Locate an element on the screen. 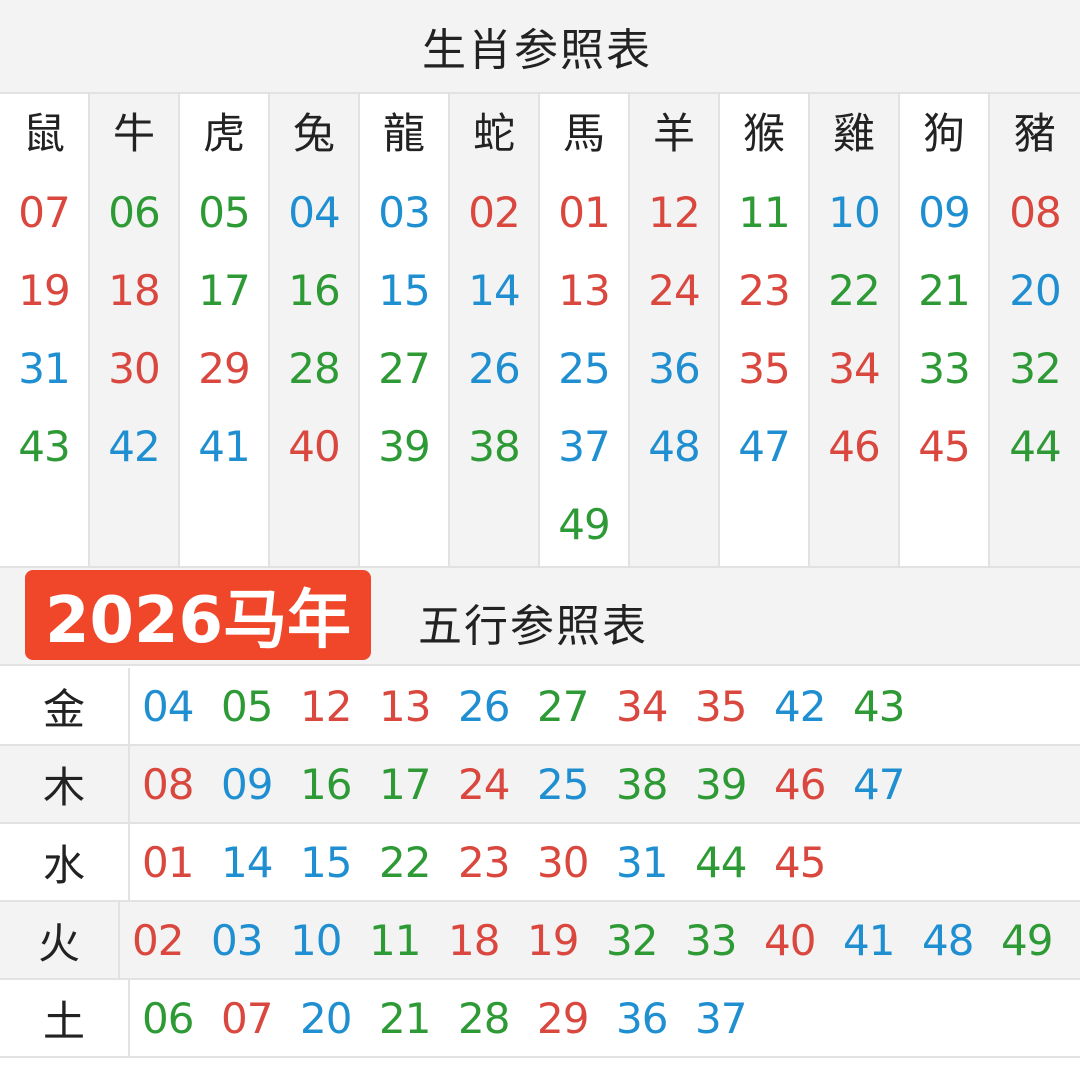  wuxing-number: 49 is located at coordinates (1027, 940).